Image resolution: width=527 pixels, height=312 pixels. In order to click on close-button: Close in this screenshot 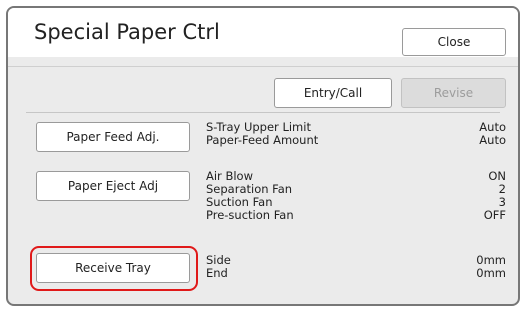, I will do `click(454, 42)`.